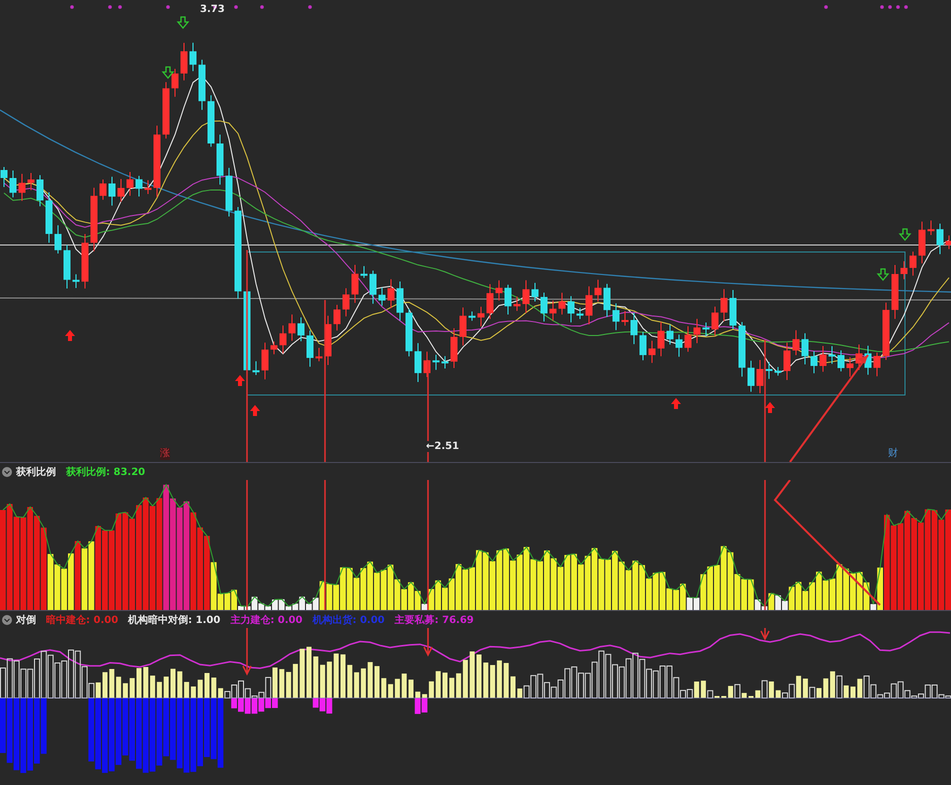 Image resolution: width=951 pixels, height=785 pixels. What do you see at coordinates (893, 454) in the screenshot?
I see `signal-marker: 财` at bounding box center [893, 454].